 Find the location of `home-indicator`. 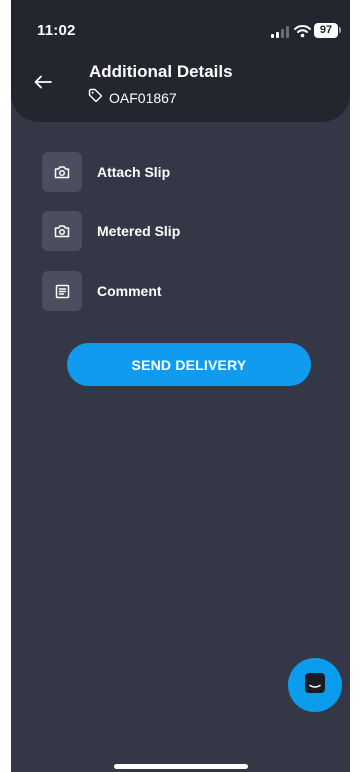

home-indicator is located at coordinates (181, 766).